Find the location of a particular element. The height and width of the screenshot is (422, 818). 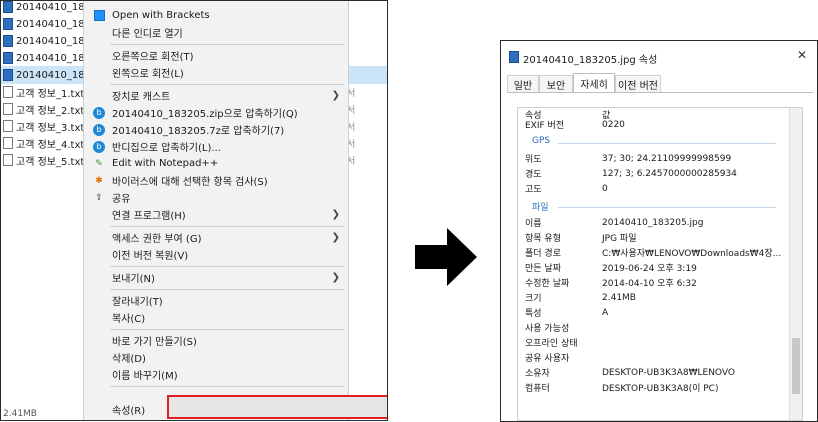

menu-item: 보내기(N) ❯ is located at coordinates (216, 277).